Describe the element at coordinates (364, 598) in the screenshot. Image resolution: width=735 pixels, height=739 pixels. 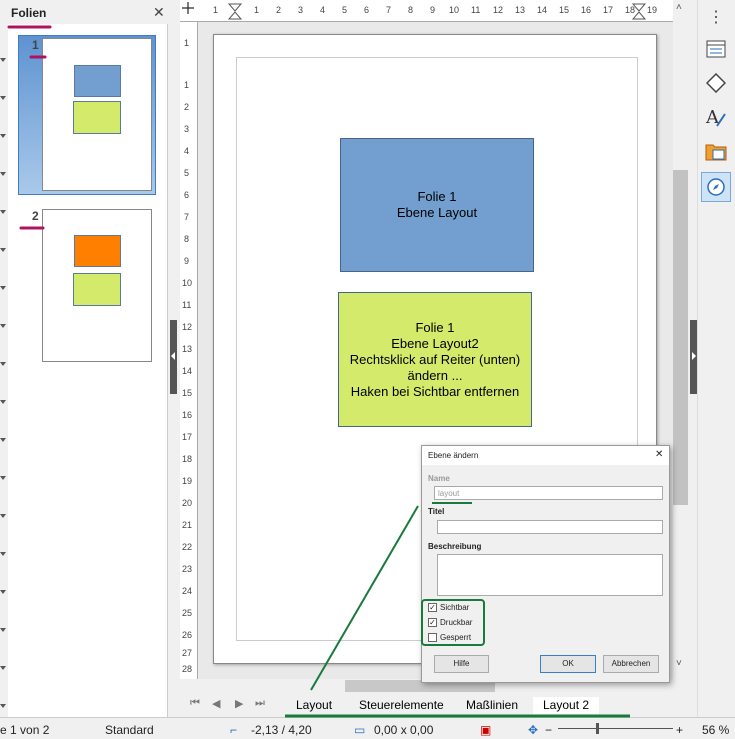
I see `annotation-connector` at that location.